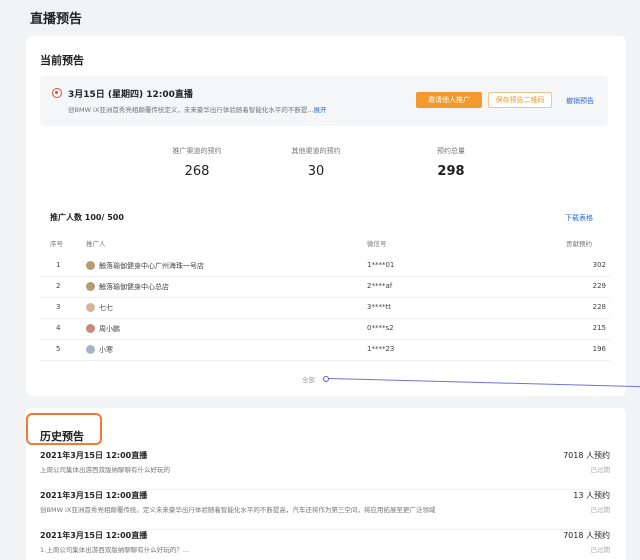  What do you see at coordinates (579, 244) in the screenshot?
I see `column-header-bookings: 贡献预约` at bounding box center [579, 244].